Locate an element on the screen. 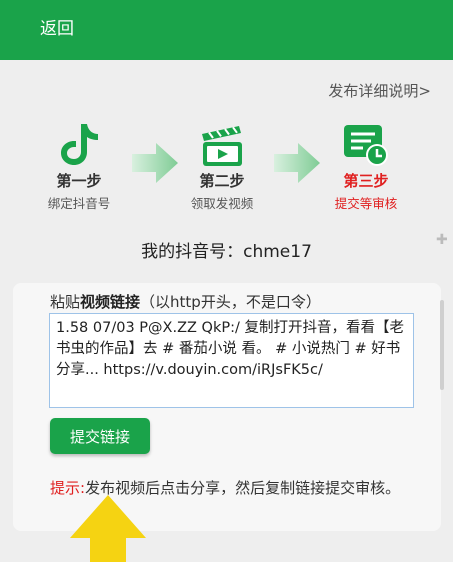 This screenshot has width=453, height=562. douyin-account-id: 我的抖音号：chme17 is located at coordinates (226, 252).